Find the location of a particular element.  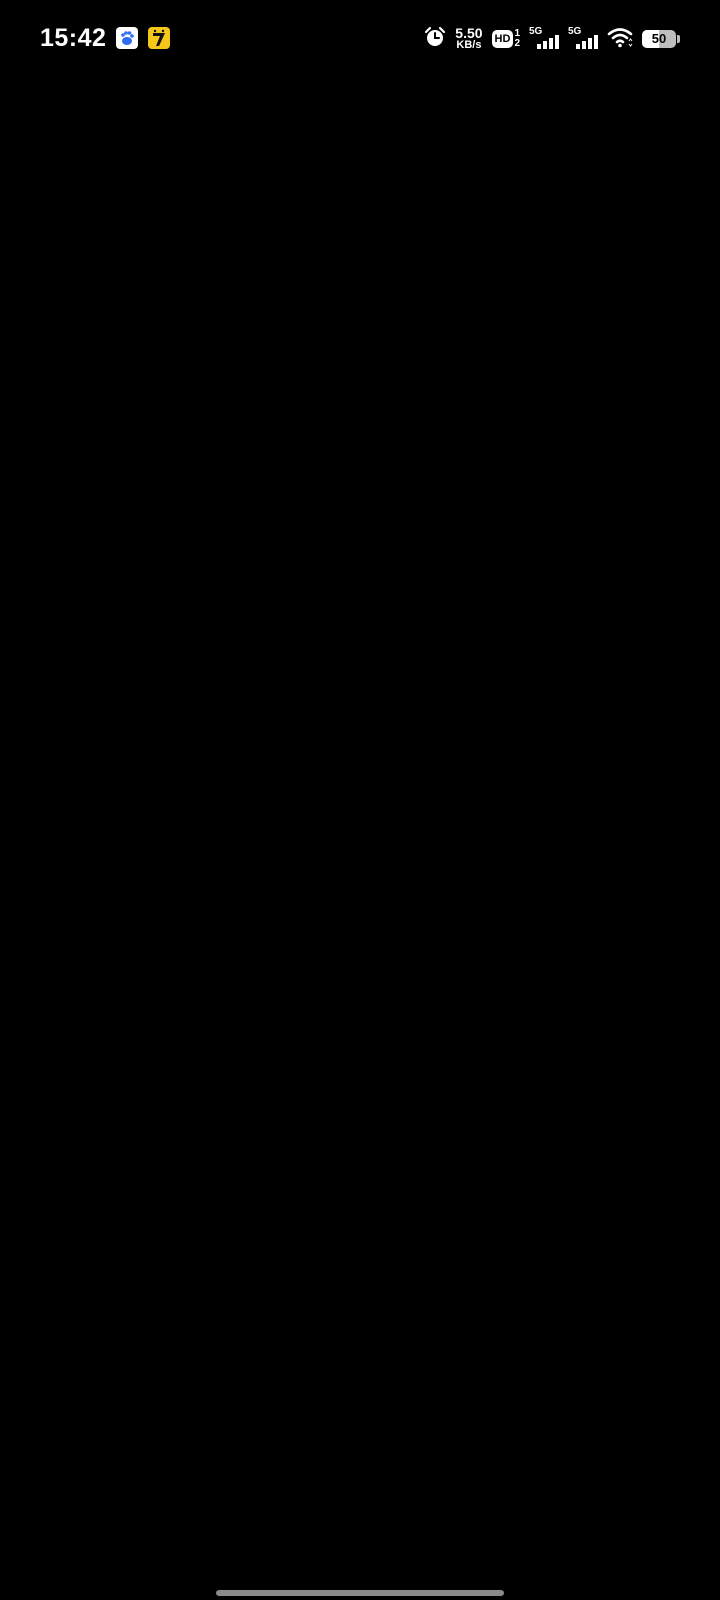

wifi-icon is located at coordinates (620, 39).